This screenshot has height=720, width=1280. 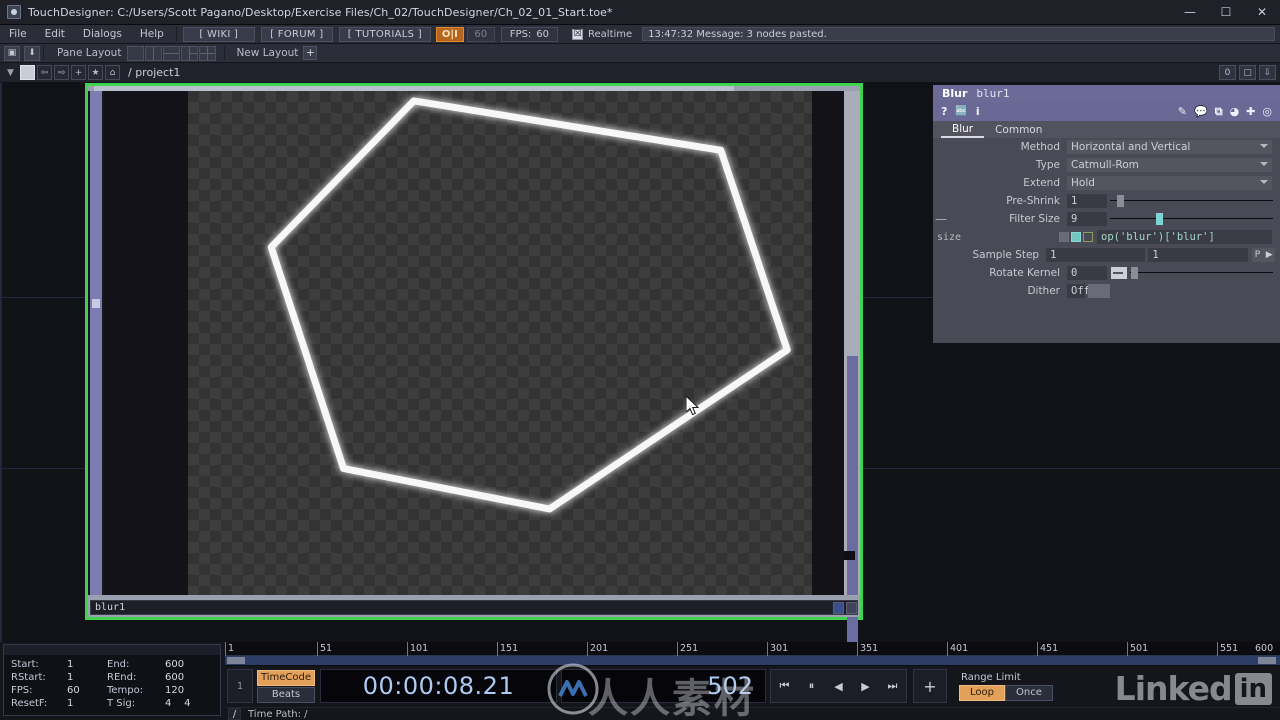 What do you see at coordinates (384, 34) in the screenshot?
I see `tutorials-link-button: [ TUTORIALS ]` at bounding box center [384, 34].